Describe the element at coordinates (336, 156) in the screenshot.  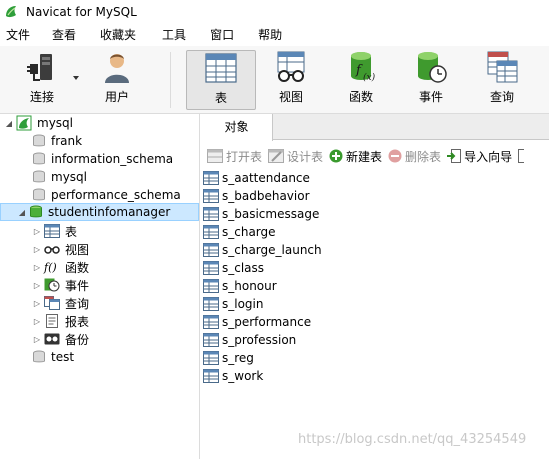
I see `add-icon` at that location.